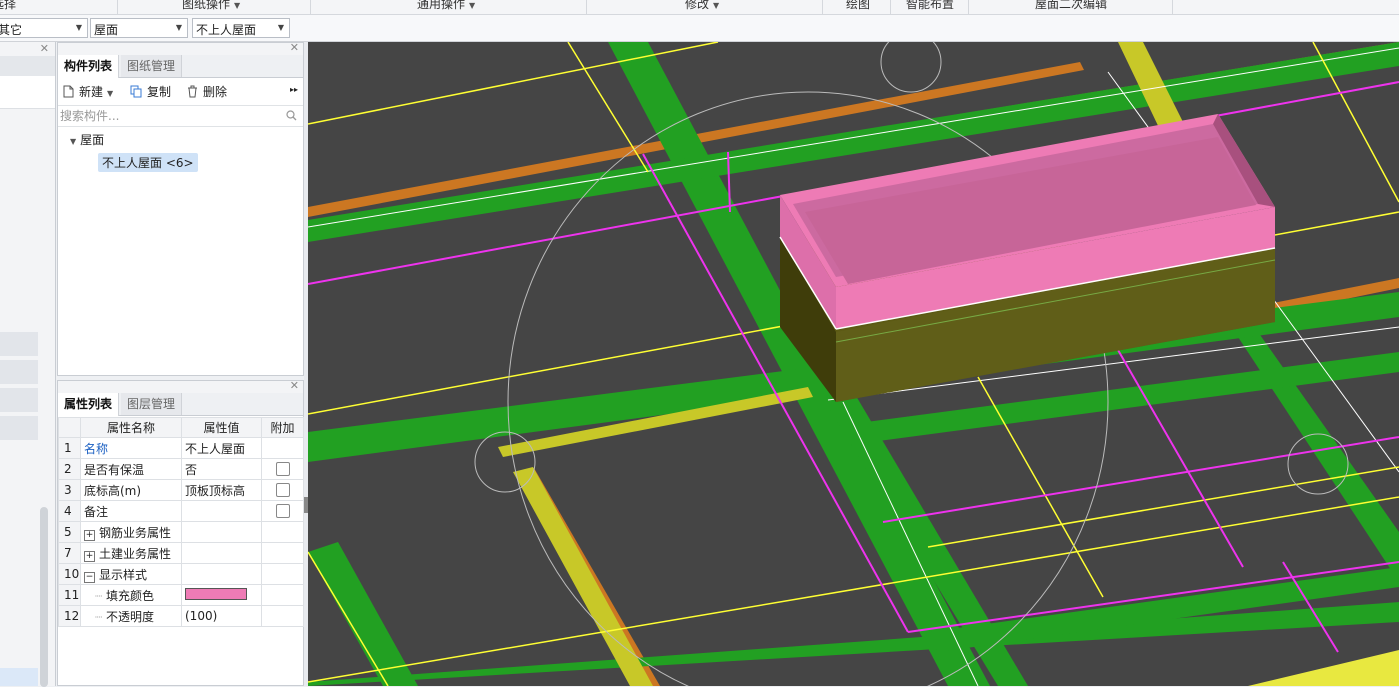 The image size is (1399, 687). What do you see at coordinates (131, 553) in the screenshot?
I see `property-group: + 土建业务属性` at bounding box center [131, 553].